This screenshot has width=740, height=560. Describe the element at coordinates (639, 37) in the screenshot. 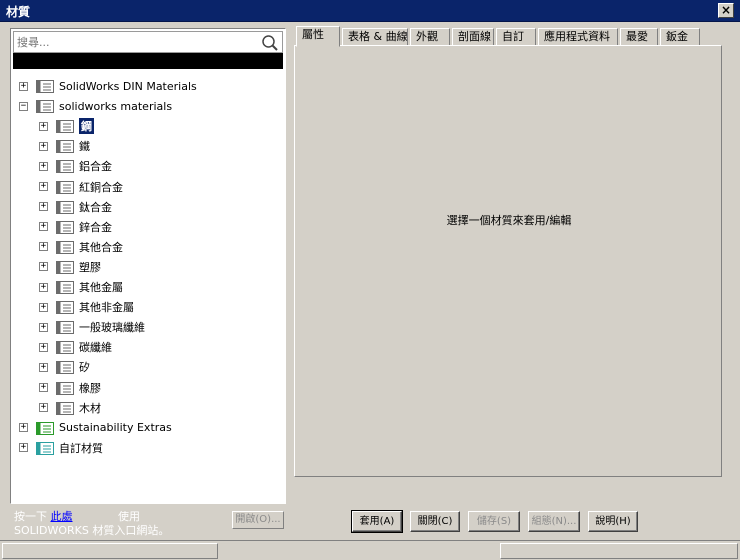

I see `tab-6: 最愛` at that location.